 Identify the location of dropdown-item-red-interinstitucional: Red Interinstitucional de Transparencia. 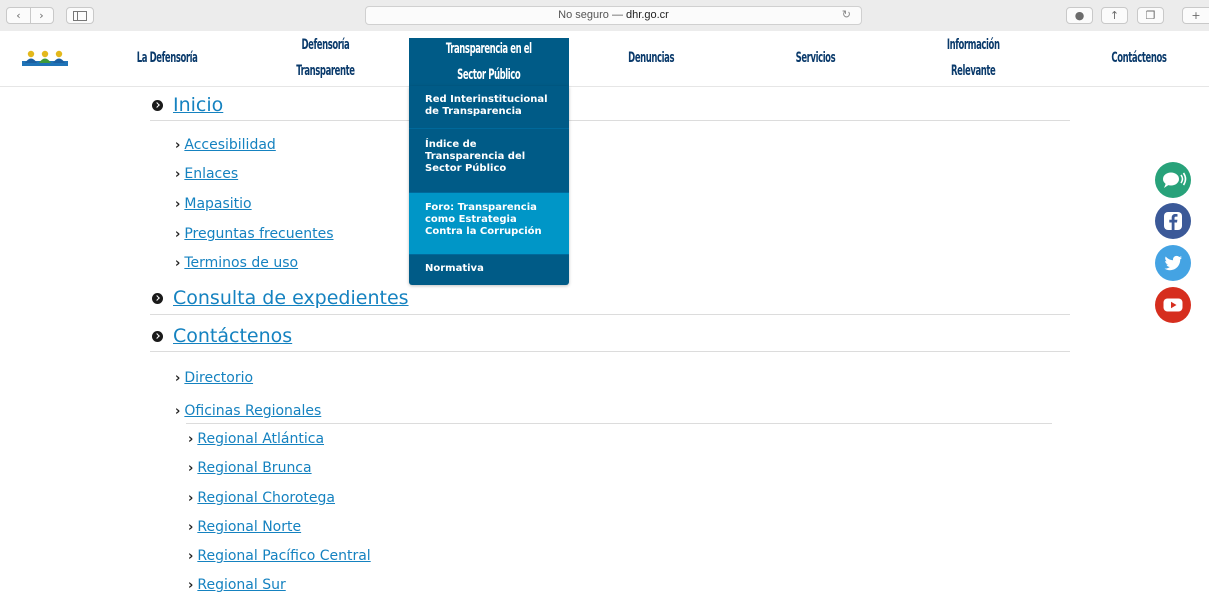
(489, 107).